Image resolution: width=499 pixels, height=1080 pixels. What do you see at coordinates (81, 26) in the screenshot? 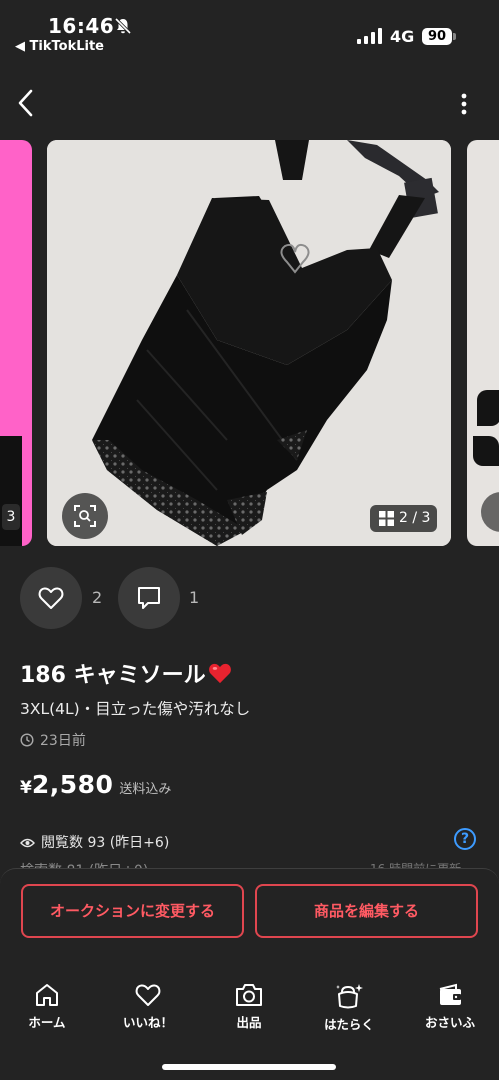
I see `status-time: 16:46` at bounding box center [81, 26].